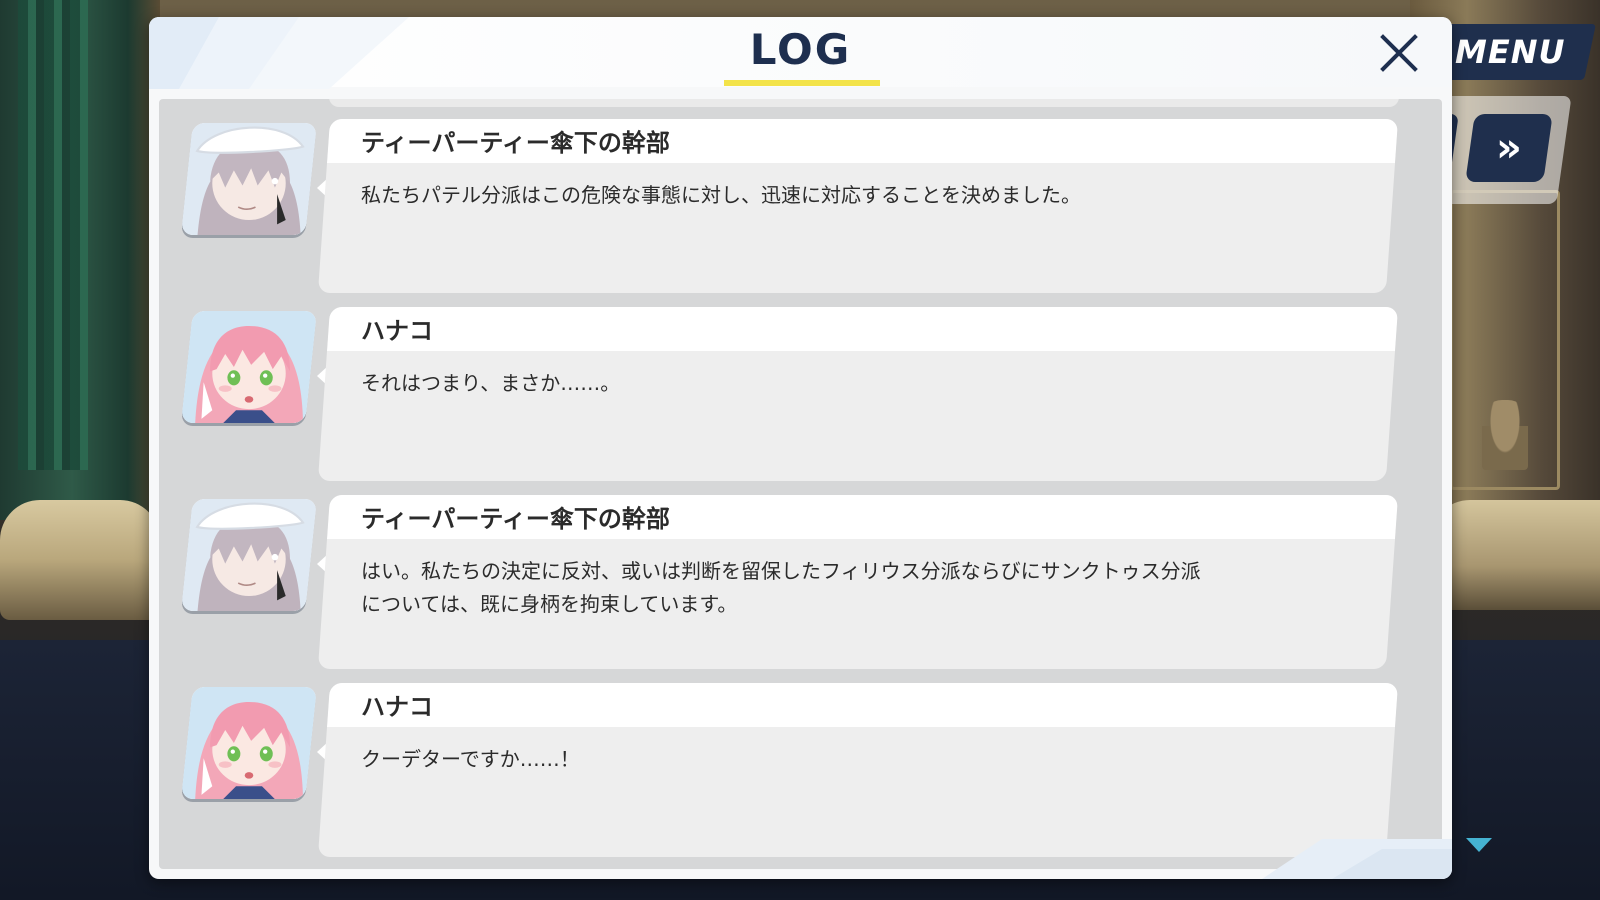  Describe the element at coordinates (80, 560) in the screenshot. I see `background-sofa-left` at that location.